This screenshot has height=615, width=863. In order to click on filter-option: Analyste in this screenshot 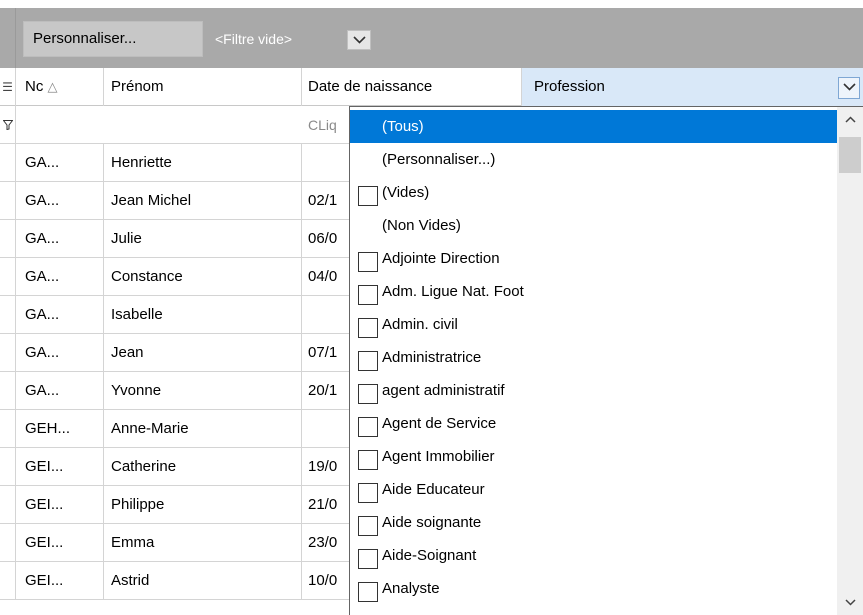, I will do `click(594, 588)`.